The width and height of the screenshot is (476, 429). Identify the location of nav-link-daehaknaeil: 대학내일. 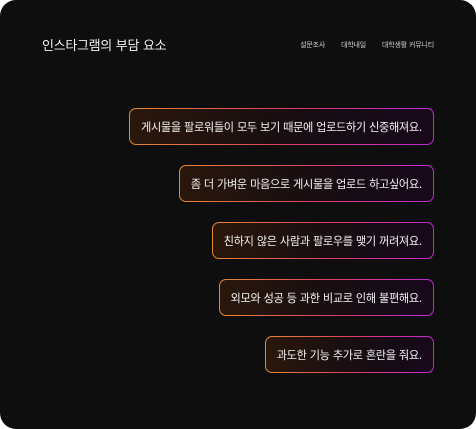
(353, 45).